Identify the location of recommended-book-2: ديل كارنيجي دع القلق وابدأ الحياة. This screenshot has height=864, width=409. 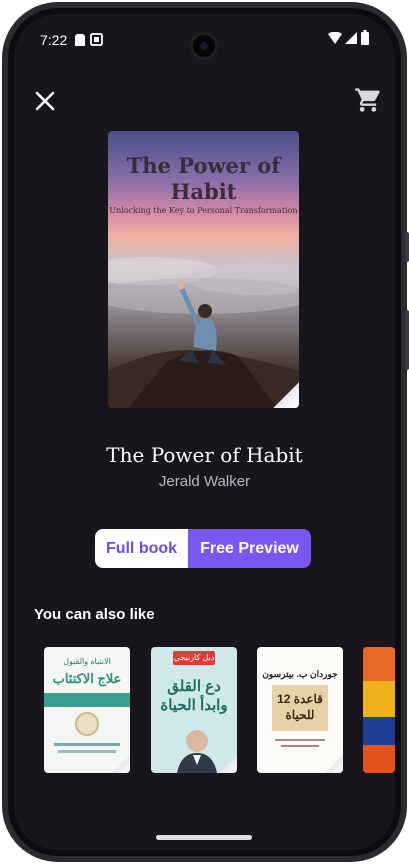
(194, 710).